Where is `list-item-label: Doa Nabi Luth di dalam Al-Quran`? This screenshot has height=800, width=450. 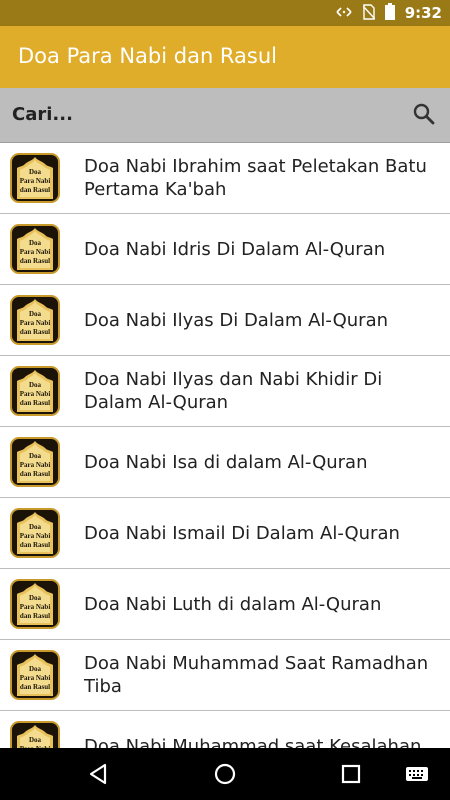
list-item-label: Doa Nabi Luth di dalam Al-Quran is located at coordinates (233, 604).